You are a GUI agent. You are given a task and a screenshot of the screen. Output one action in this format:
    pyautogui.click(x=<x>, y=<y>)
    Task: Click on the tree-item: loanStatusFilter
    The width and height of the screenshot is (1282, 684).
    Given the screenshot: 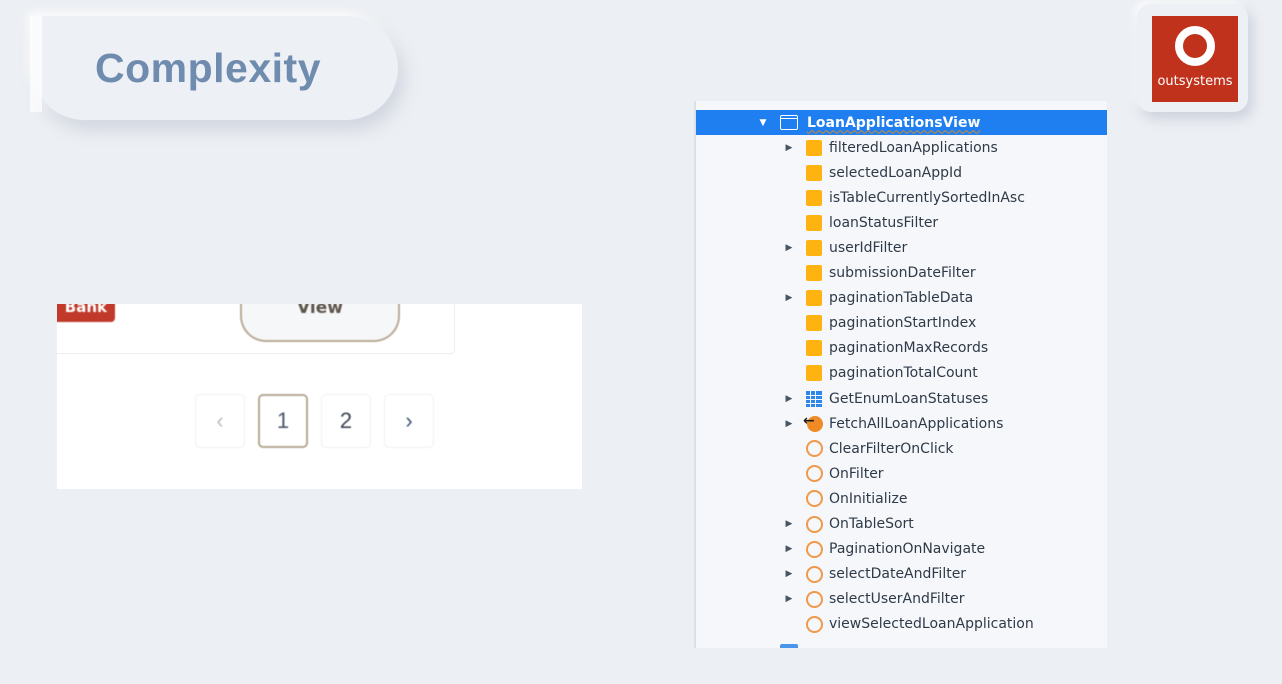 What is the action you would take?
    pyautogui.click(x=901, y=222)
    